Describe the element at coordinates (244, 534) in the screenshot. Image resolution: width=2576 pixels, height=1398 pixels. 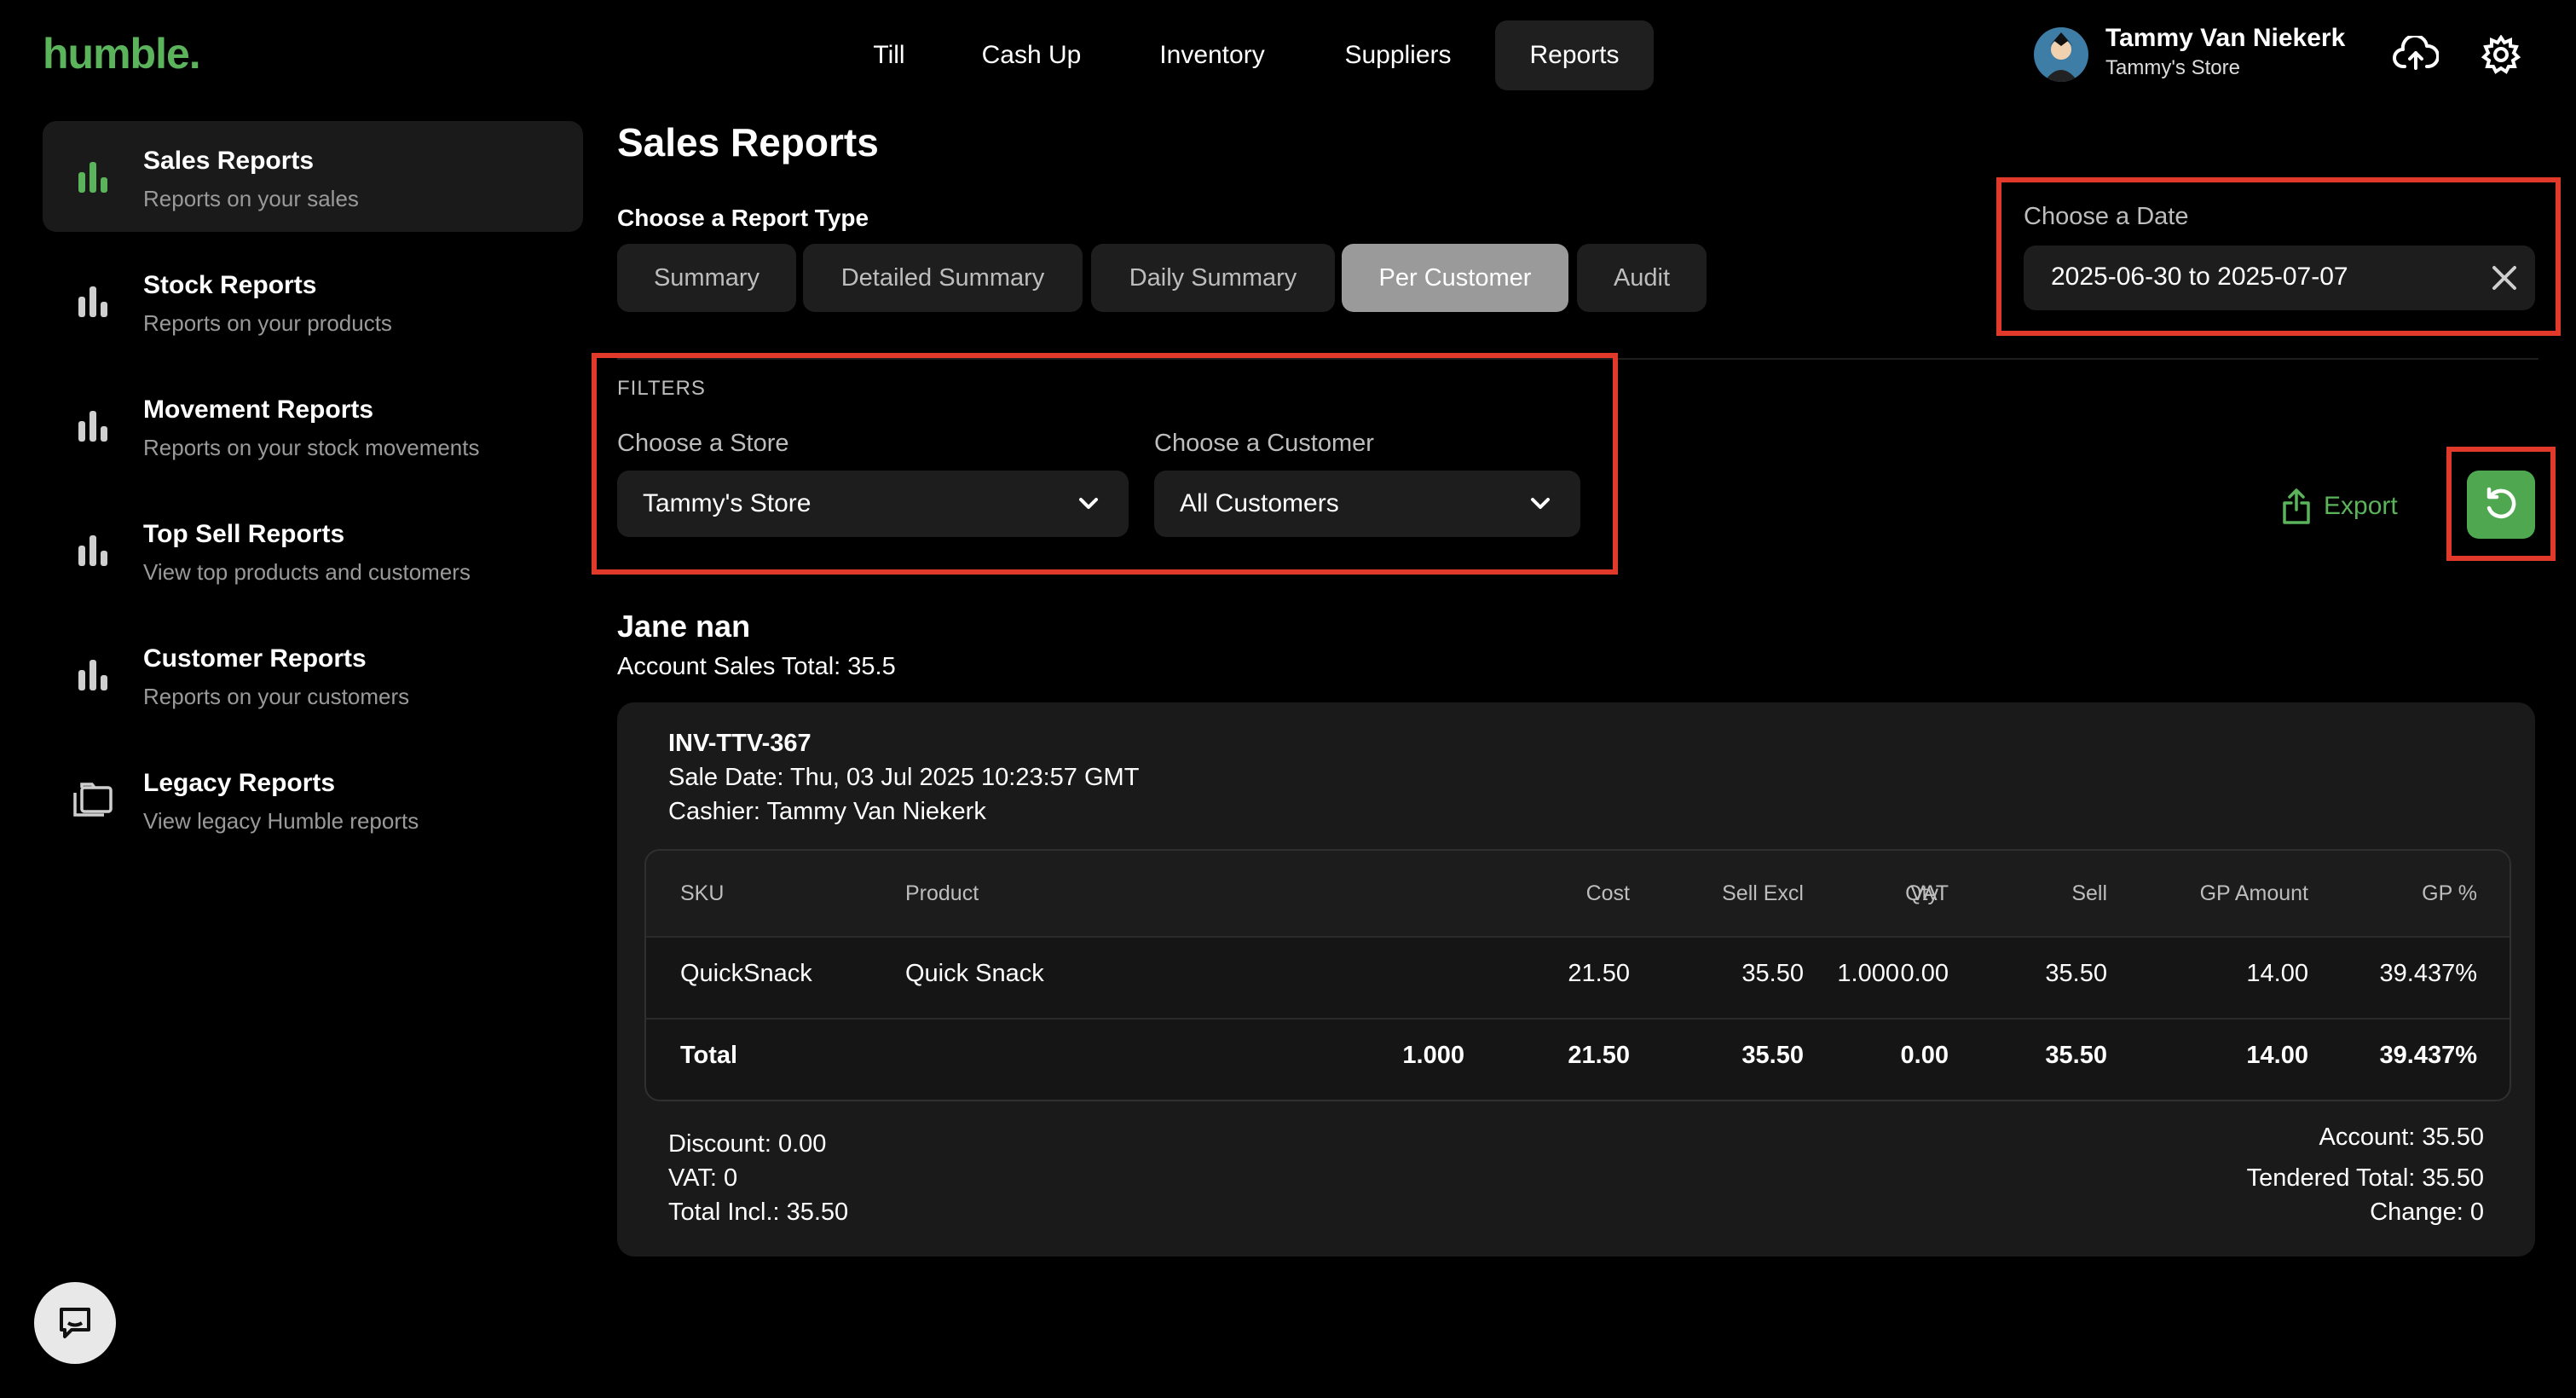
I see `sidebar-item-title: Top Sell Reports` at that location.